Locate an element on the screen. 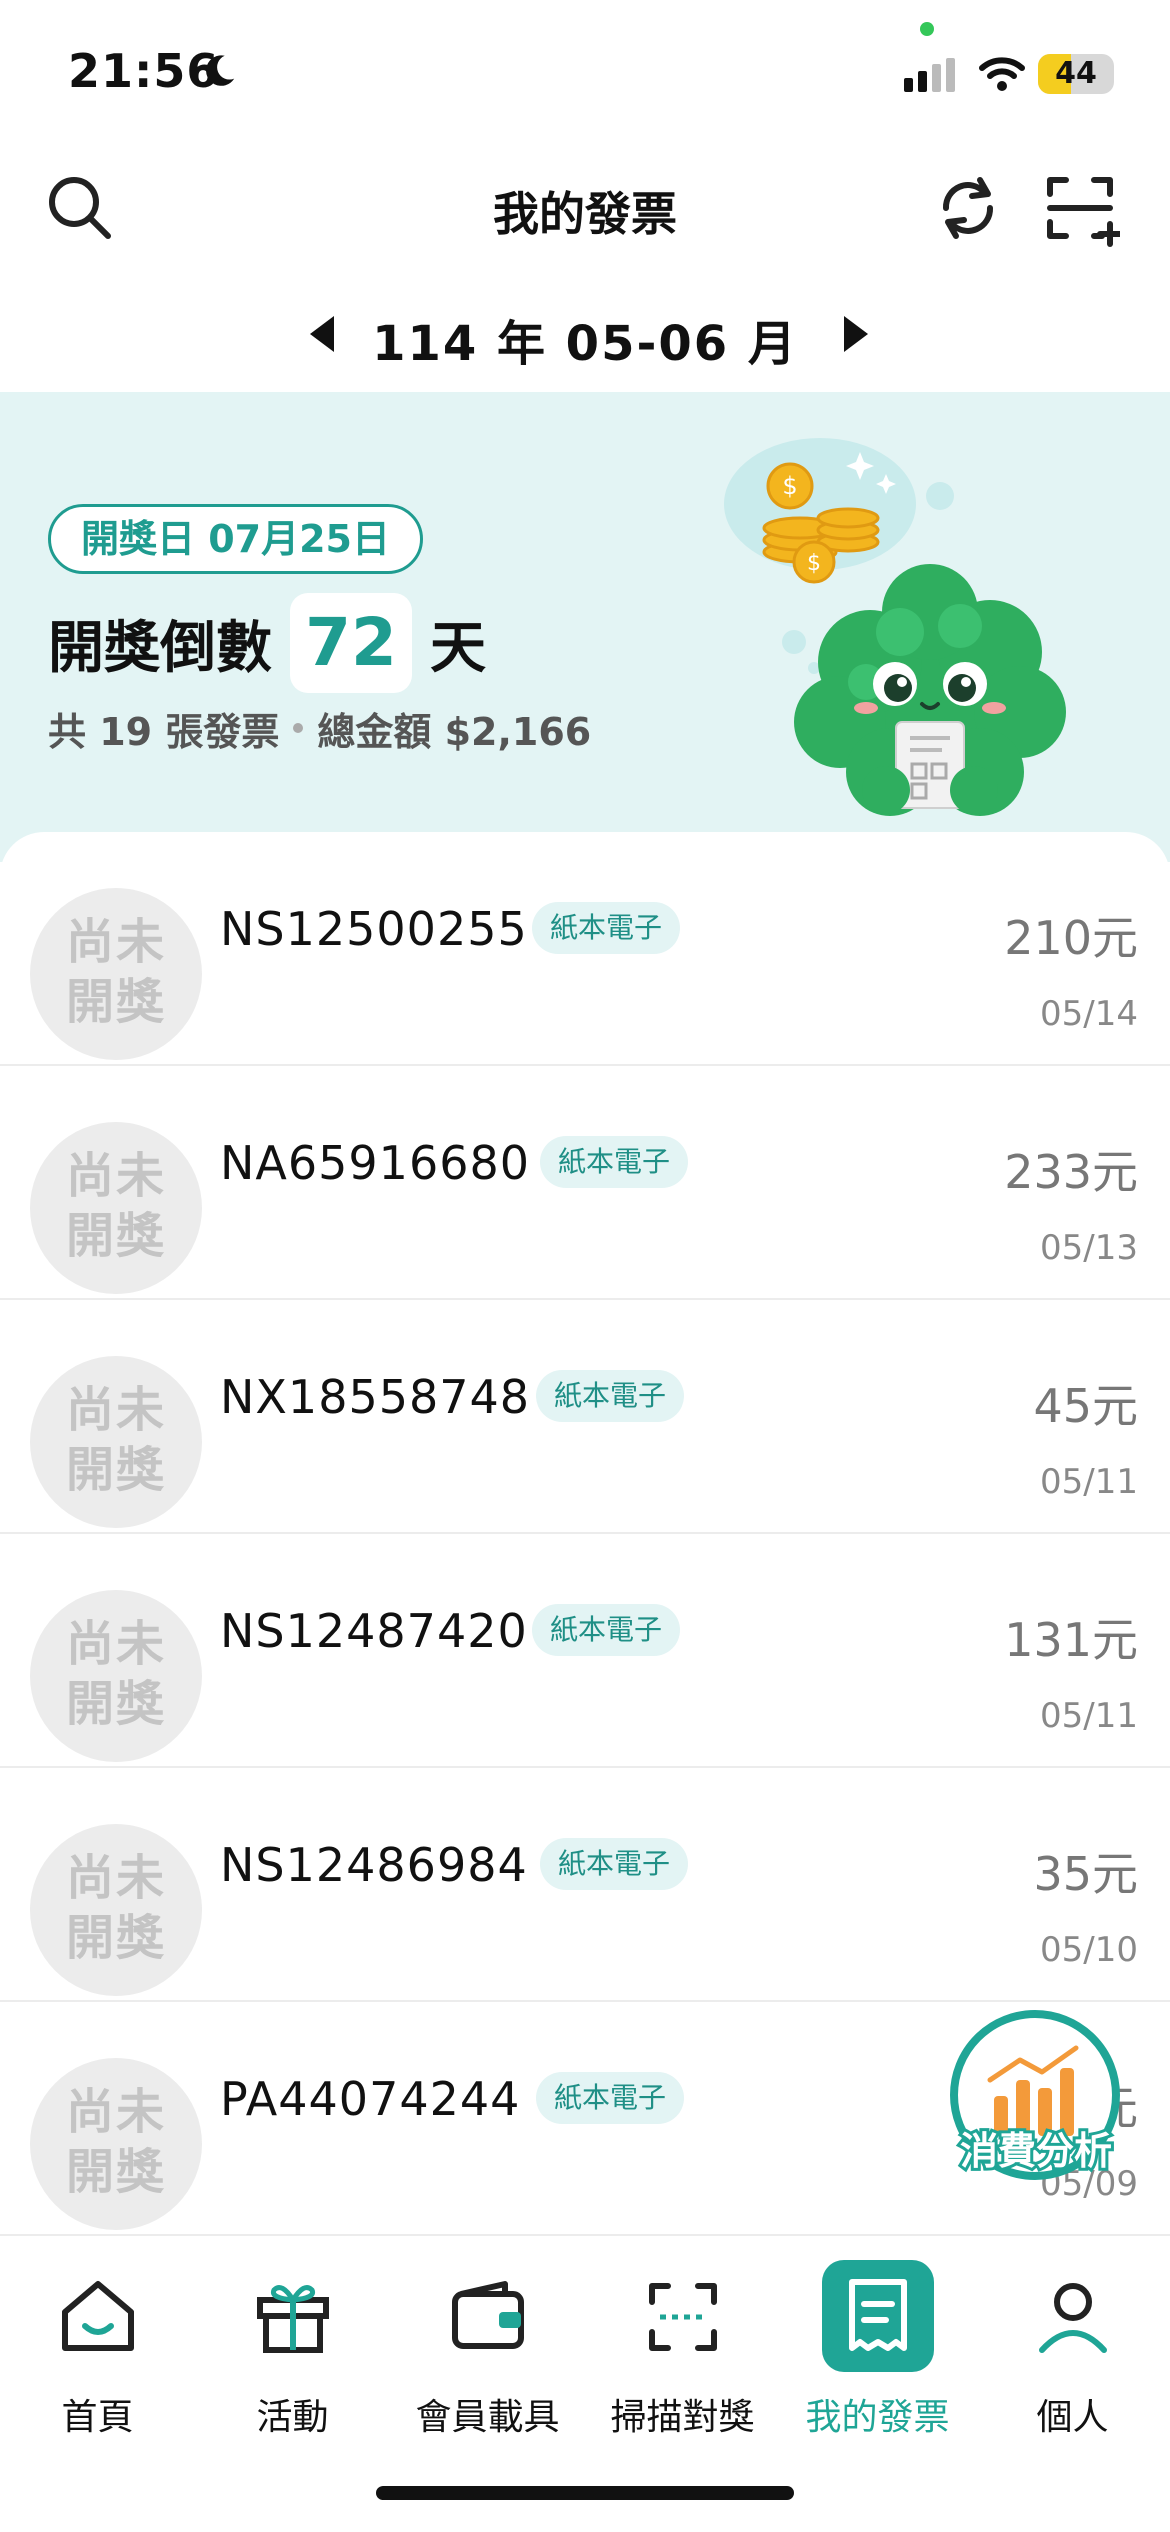 Image resolution: width=1170 pixels, height=2532 pixels. invoice-row: 尚未 開獎 NS12487420 紙本電子 131元 05/11 is located at coordinates (585, 1651).